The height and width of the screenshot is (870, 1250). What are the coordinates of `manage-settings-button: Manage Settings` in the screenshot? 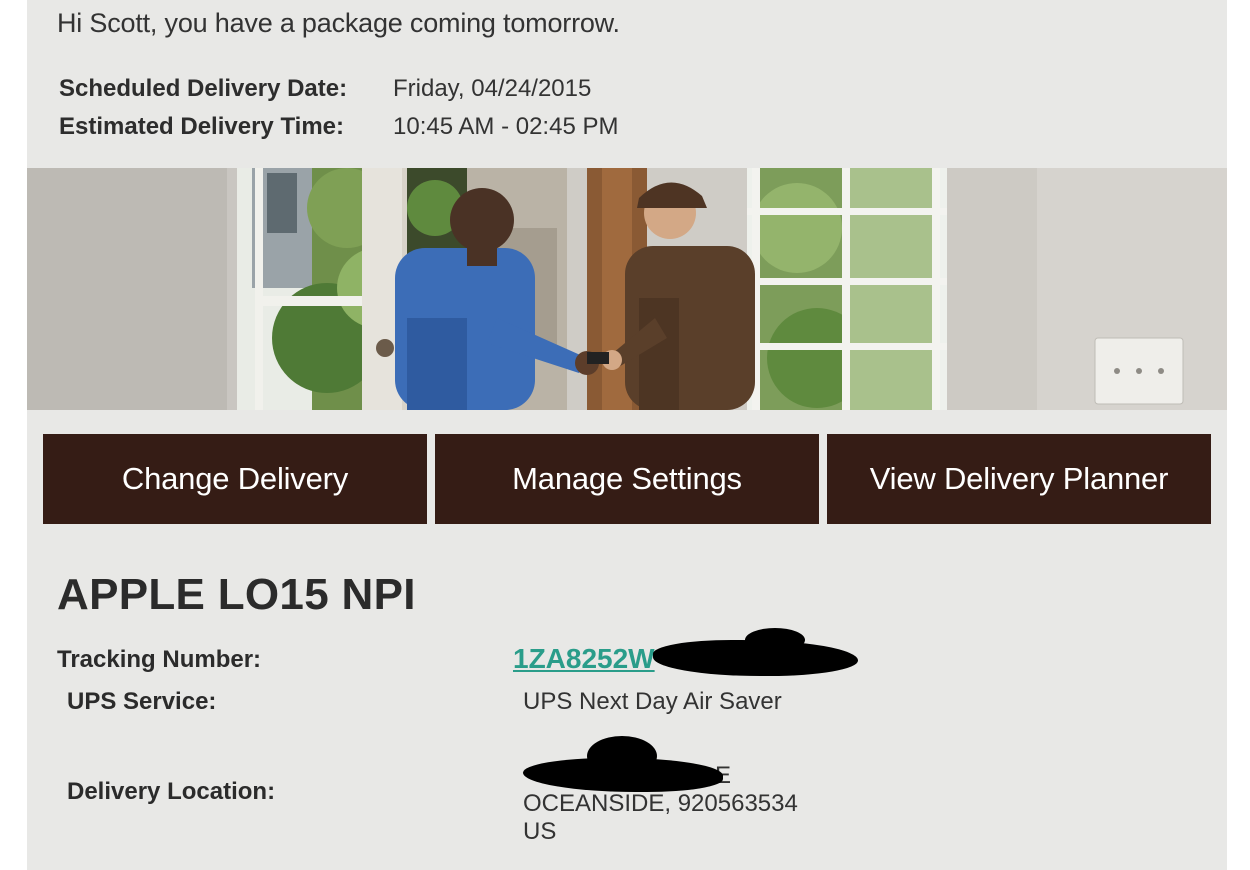 It's located at (627, 479).